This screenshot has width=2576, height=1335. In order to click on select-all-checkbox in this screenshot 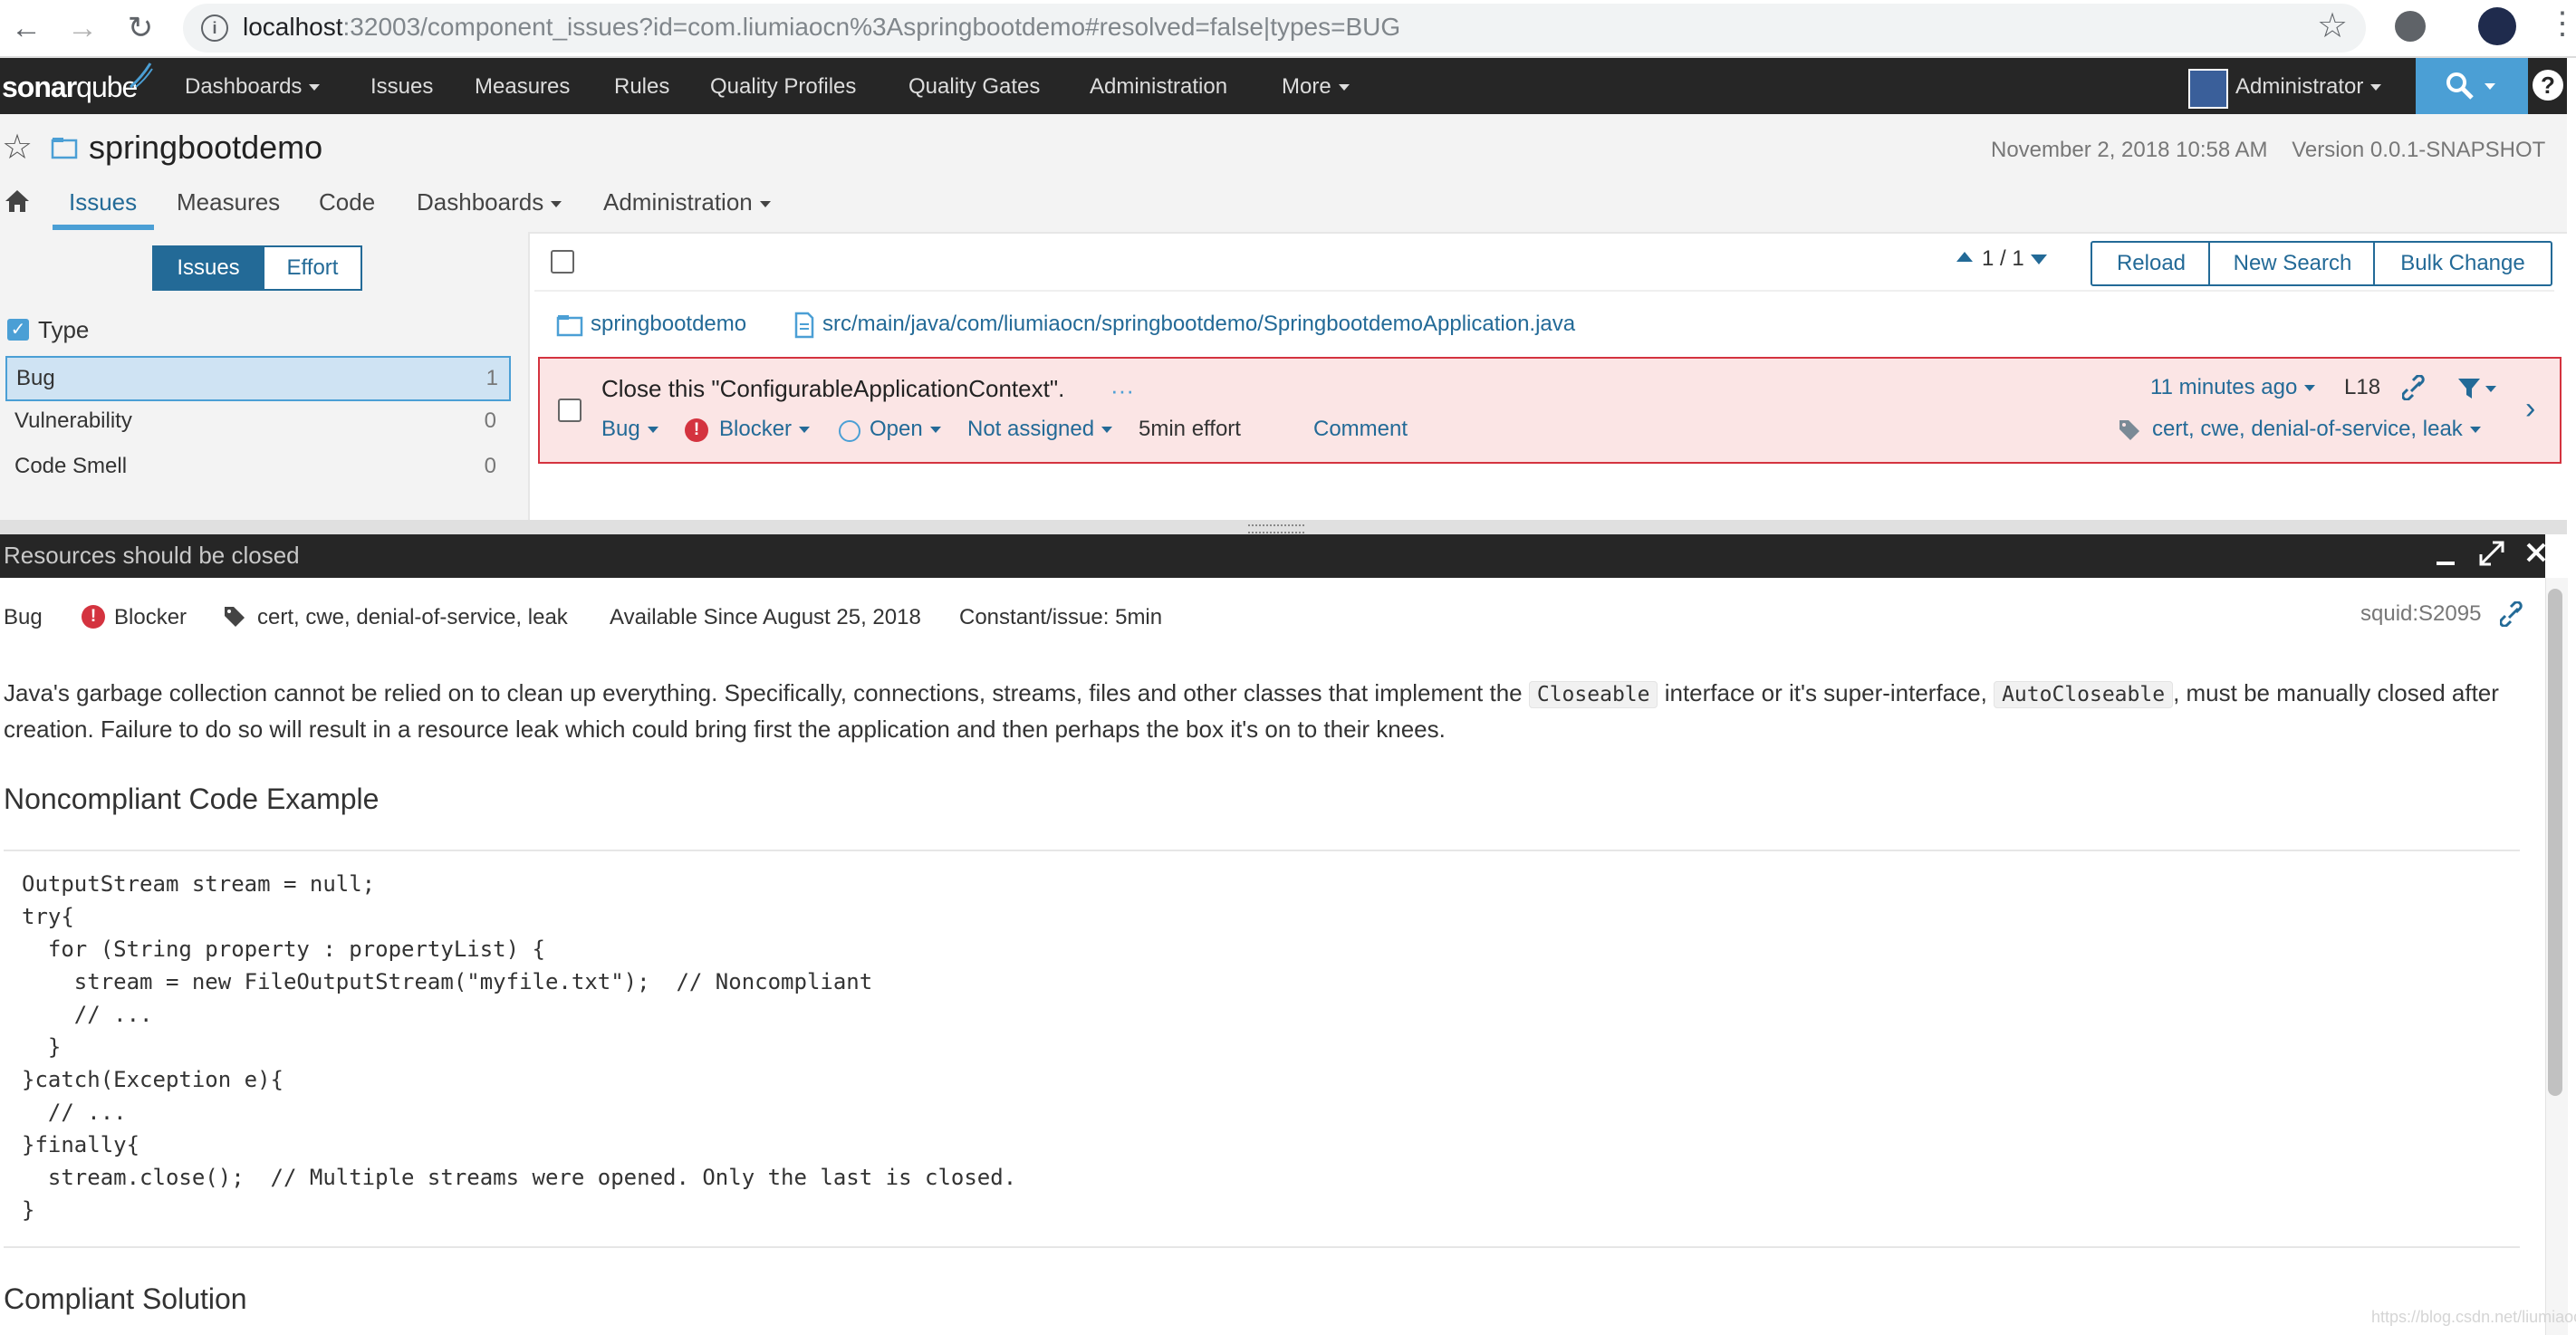, I will do `click(562, 262)`.